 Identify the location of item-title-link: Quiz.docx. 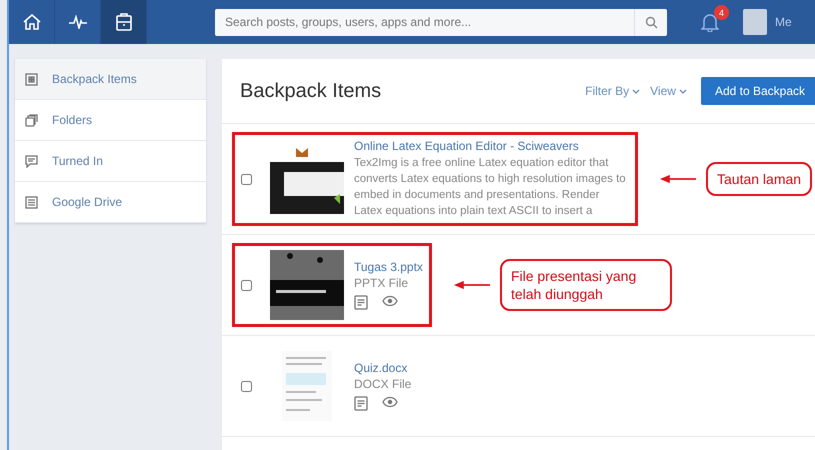
(383, 368).